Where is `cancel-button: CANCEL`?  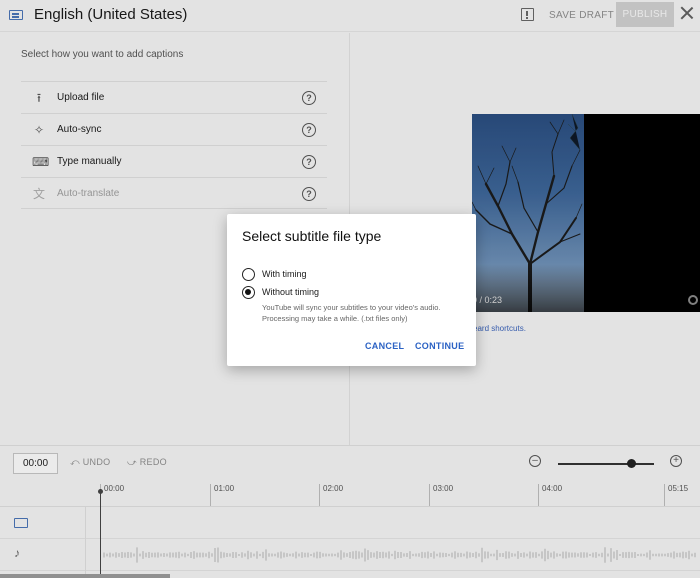
cancel-button: CANCEL is located at coordinates (384, 346).